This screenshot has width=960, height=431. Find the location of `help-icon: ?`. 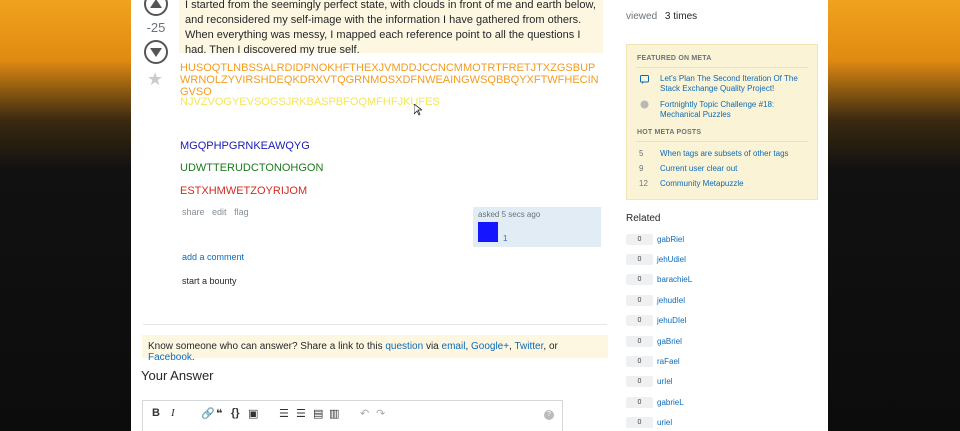

help-icon: ? is located at coordinates (549, 415).